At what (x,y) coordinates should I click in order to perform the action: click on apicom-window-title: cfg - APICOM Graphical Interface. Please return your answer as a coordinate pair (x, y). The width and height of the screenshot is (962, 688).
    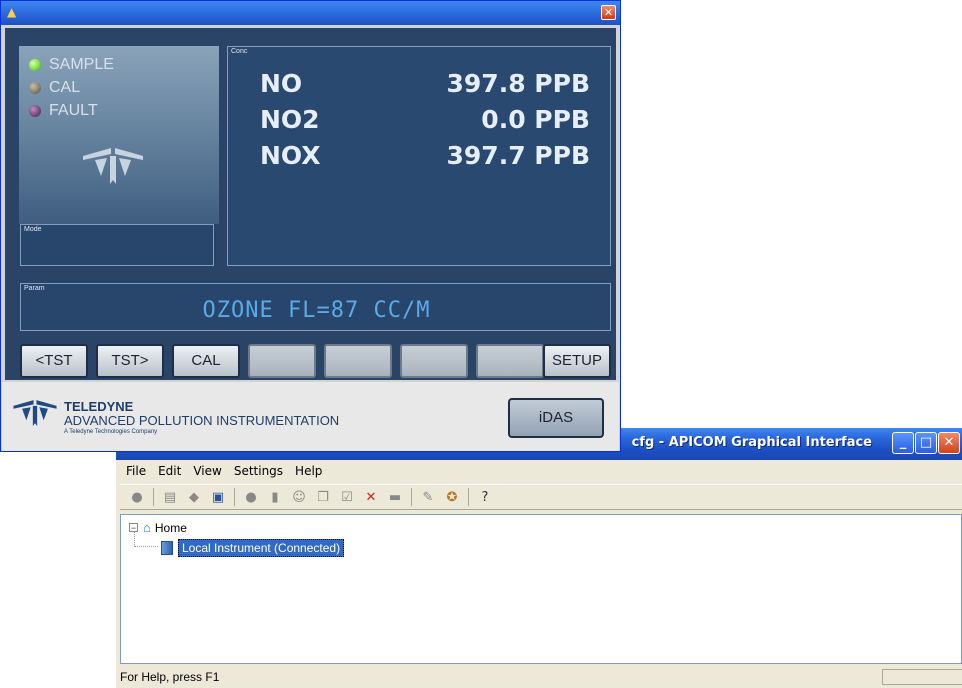
    Looking at the image, I should click on (751, 442).